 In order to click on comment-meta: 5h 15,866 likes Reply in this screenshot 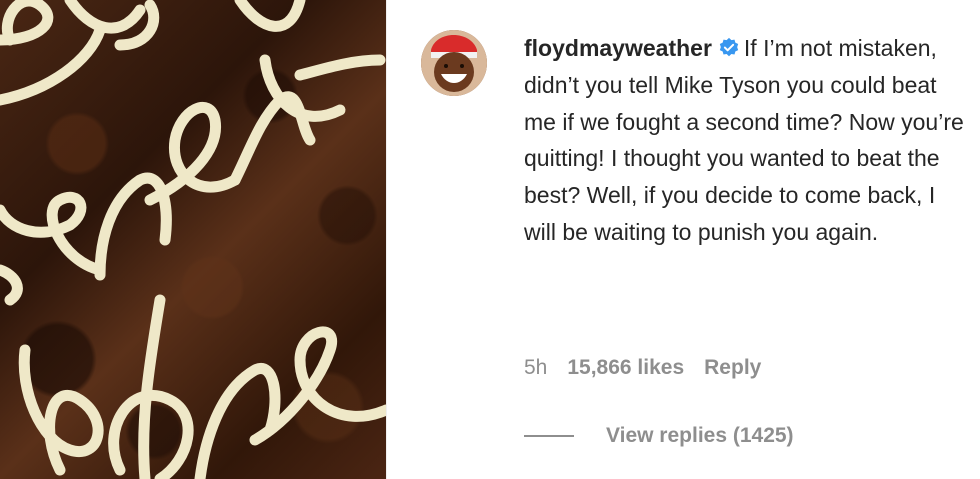, I will do `click(642, 368)`.